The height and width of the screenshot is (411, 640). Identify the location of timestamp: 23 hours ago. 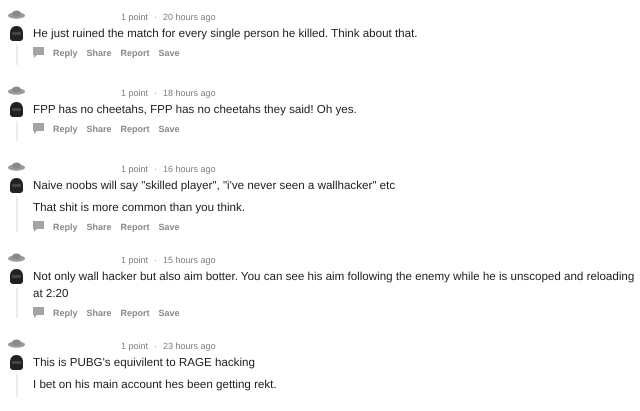
(189, 346).